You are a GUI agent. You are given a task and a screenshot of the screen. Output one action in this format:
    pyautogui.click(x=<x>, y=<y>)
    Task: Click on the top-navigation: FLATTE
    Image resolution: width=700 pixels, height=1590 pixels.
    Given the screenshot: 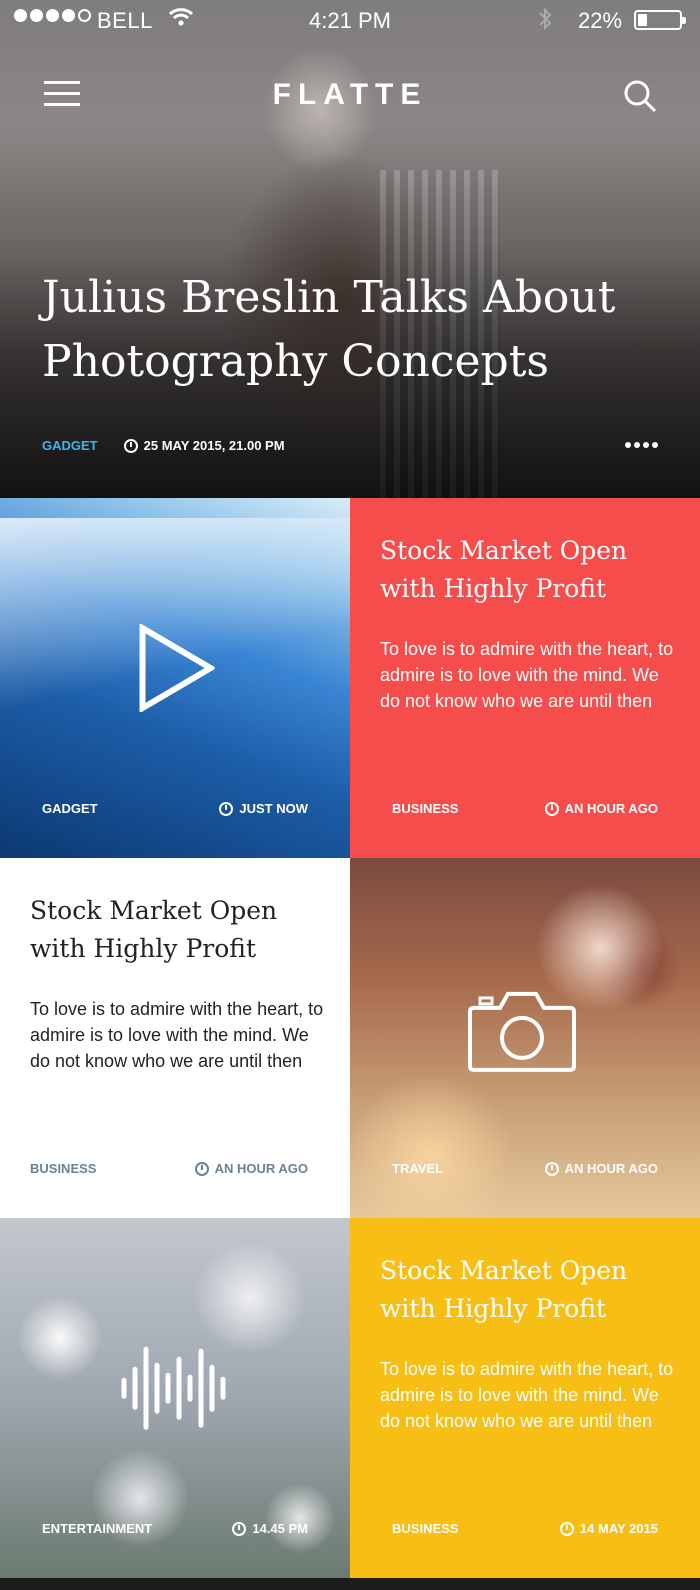 What is the action you would take?
    pyautogui.click(x=350, y=95)
    